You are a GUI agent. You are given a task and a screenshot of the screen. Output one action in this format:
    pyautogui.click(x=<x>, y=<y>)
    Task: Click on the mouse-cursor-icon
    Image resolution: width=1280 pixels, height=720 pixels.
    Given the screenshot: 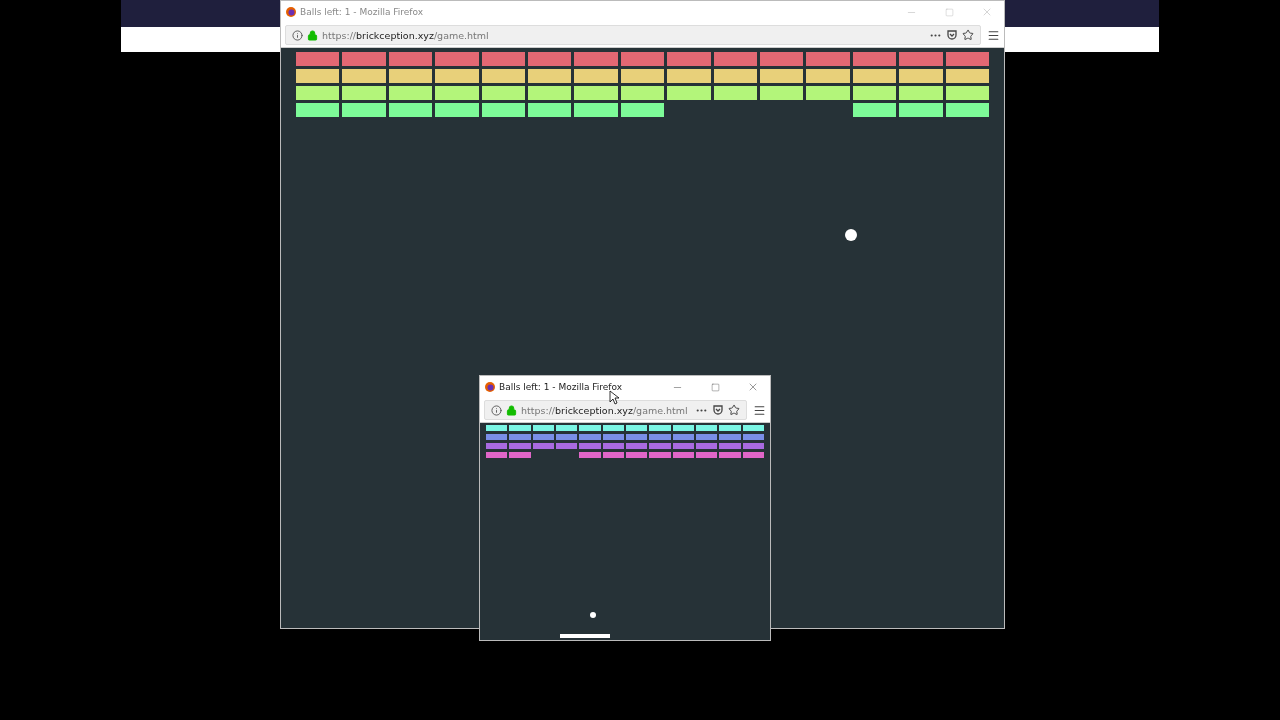 What is the action you would take?
    pyautogui.click(x=614, y=397)
    